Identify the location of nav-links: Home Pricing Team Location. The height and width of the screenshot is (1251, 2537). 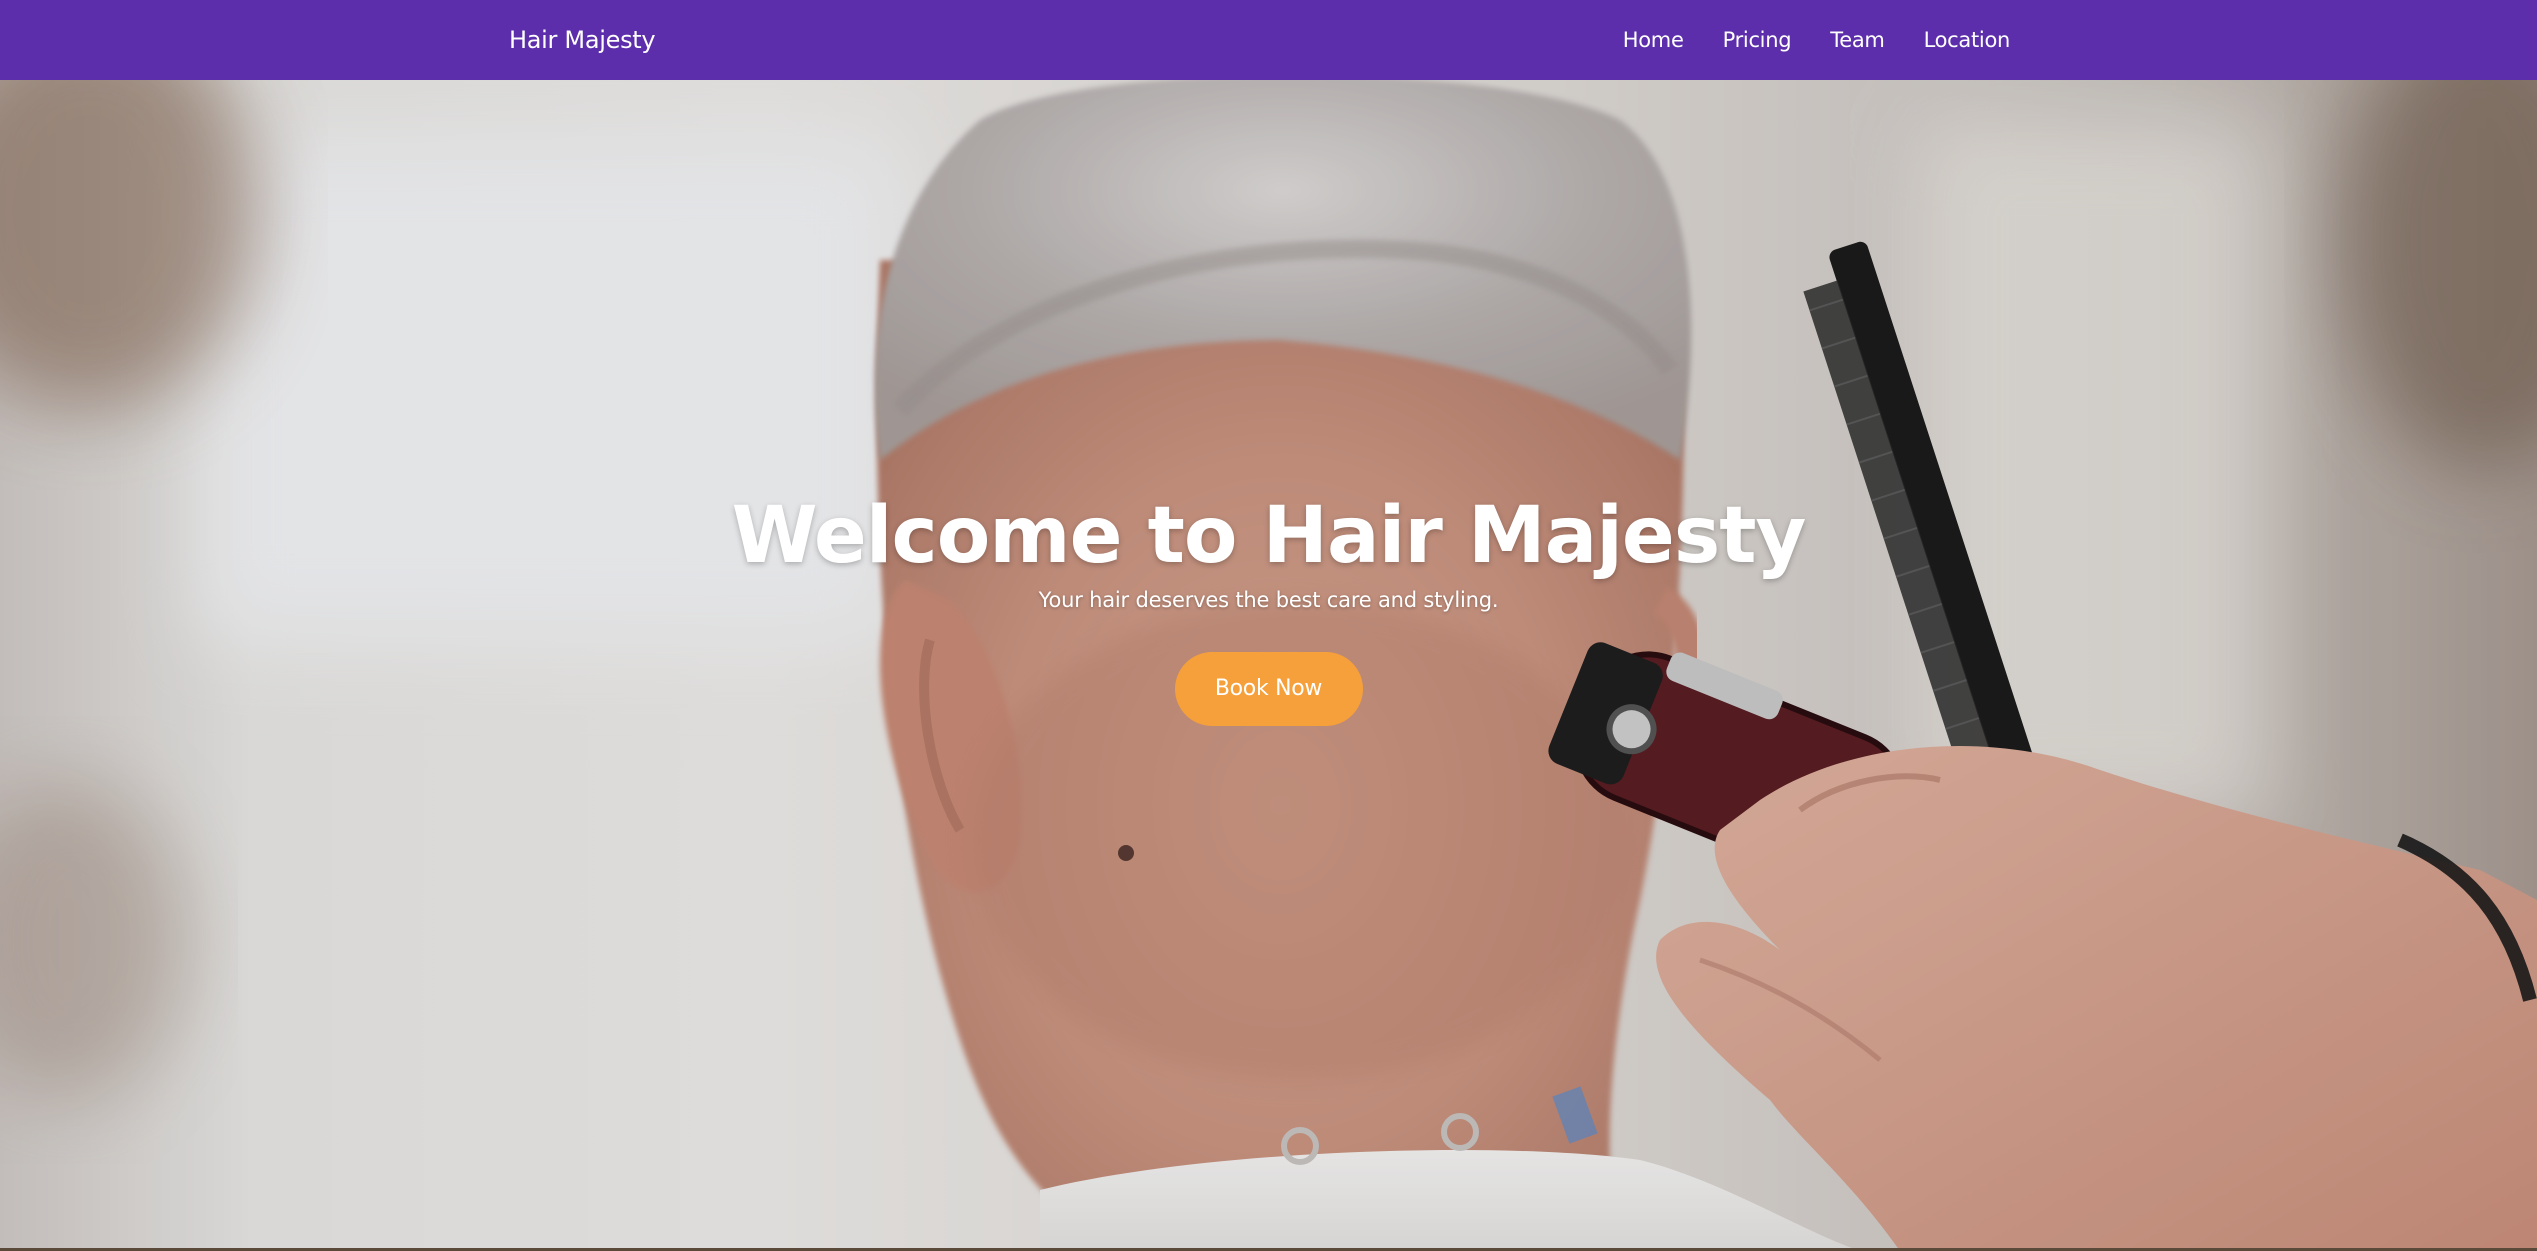
(1817, 40).